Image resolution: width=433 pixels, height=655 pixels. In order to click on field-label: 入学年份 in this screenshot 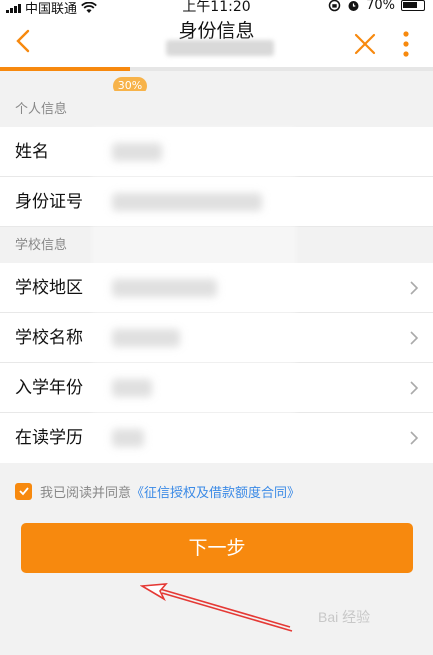, I will do `click(49, 388)`.